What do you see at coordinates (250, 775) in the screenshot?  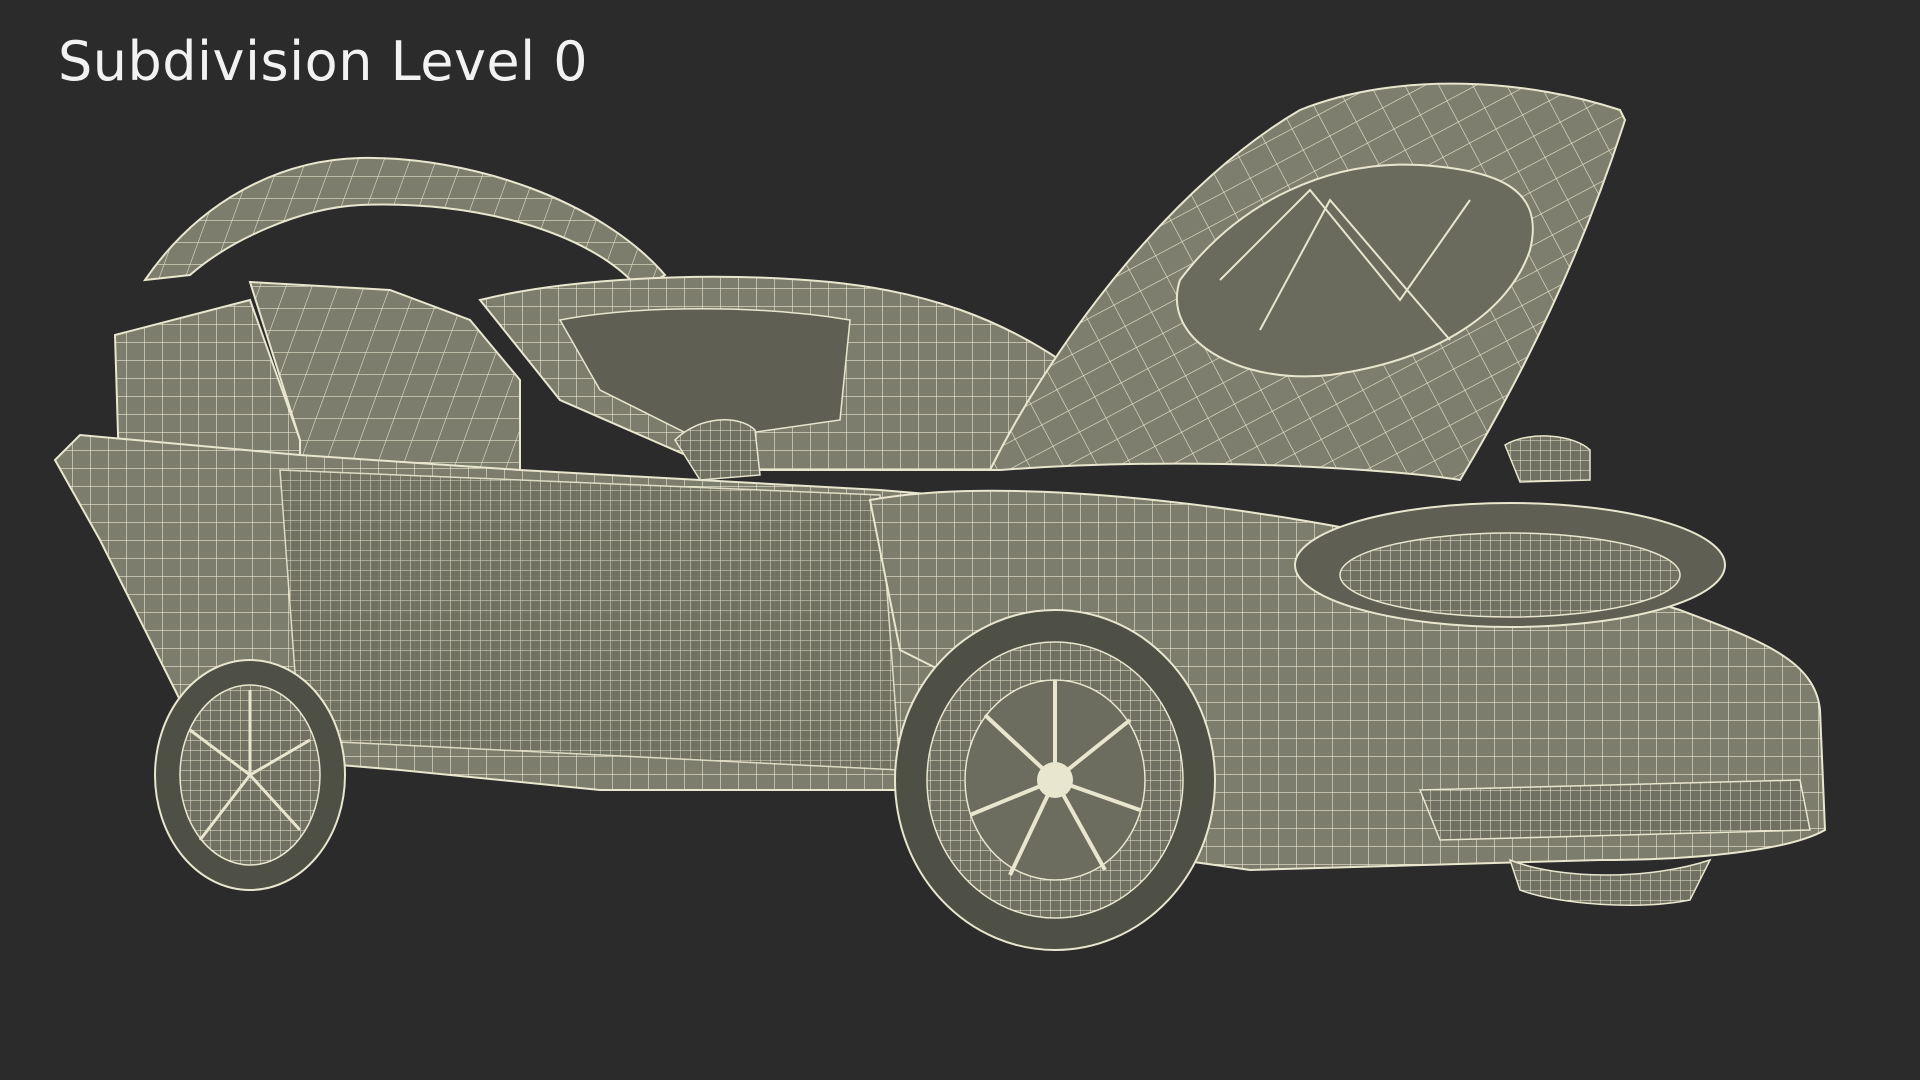 I see `rear-wheel` at bounding box center [250, 775].